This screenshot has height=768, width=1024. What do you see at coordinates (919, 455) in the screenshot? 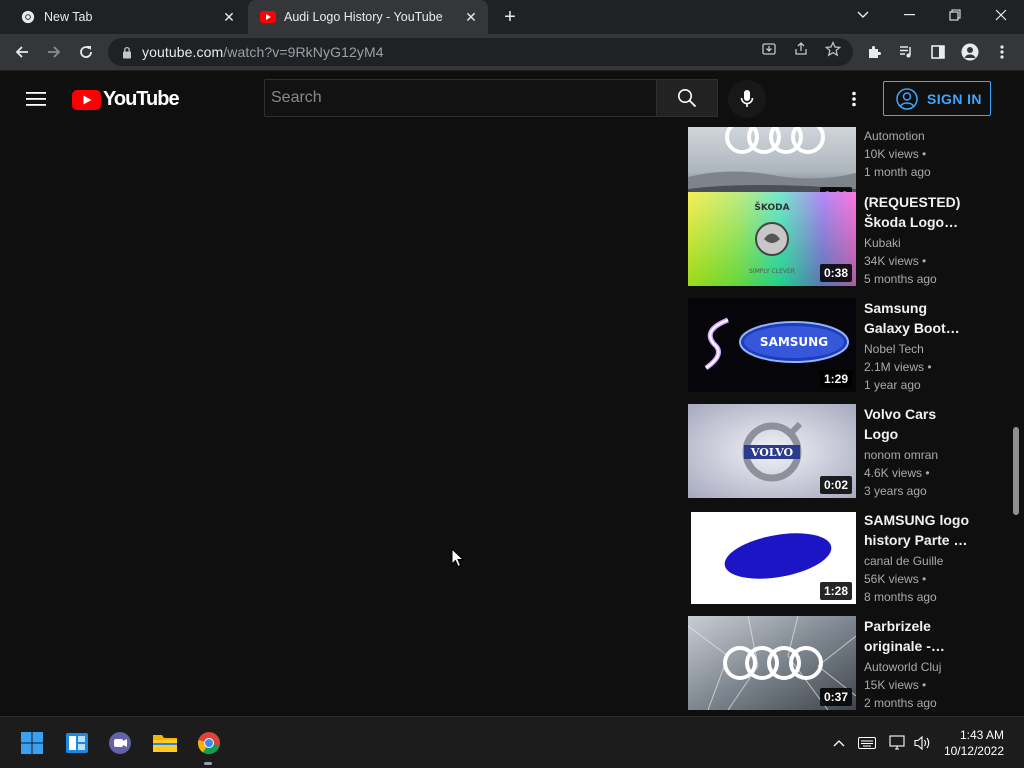
I see `channel-name: nonom omran` at bounding box center [919, 455].